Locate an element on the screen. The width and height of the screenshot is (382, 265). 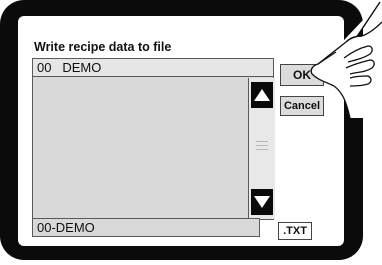
filename-field: 00-DEMO is located at coordinates (146, 227).